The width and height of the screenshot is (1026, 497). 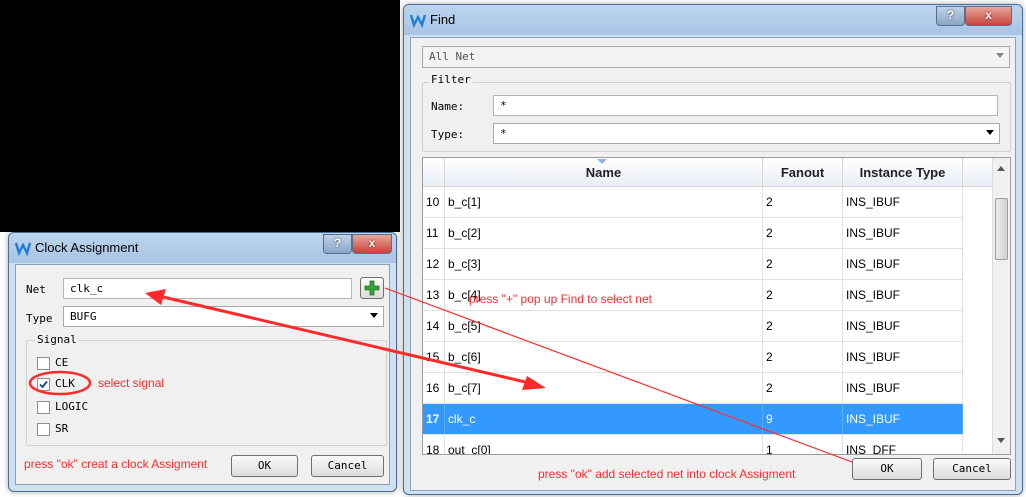 I want to click on name-cell: b_c[5], so click(x=604, y=326).